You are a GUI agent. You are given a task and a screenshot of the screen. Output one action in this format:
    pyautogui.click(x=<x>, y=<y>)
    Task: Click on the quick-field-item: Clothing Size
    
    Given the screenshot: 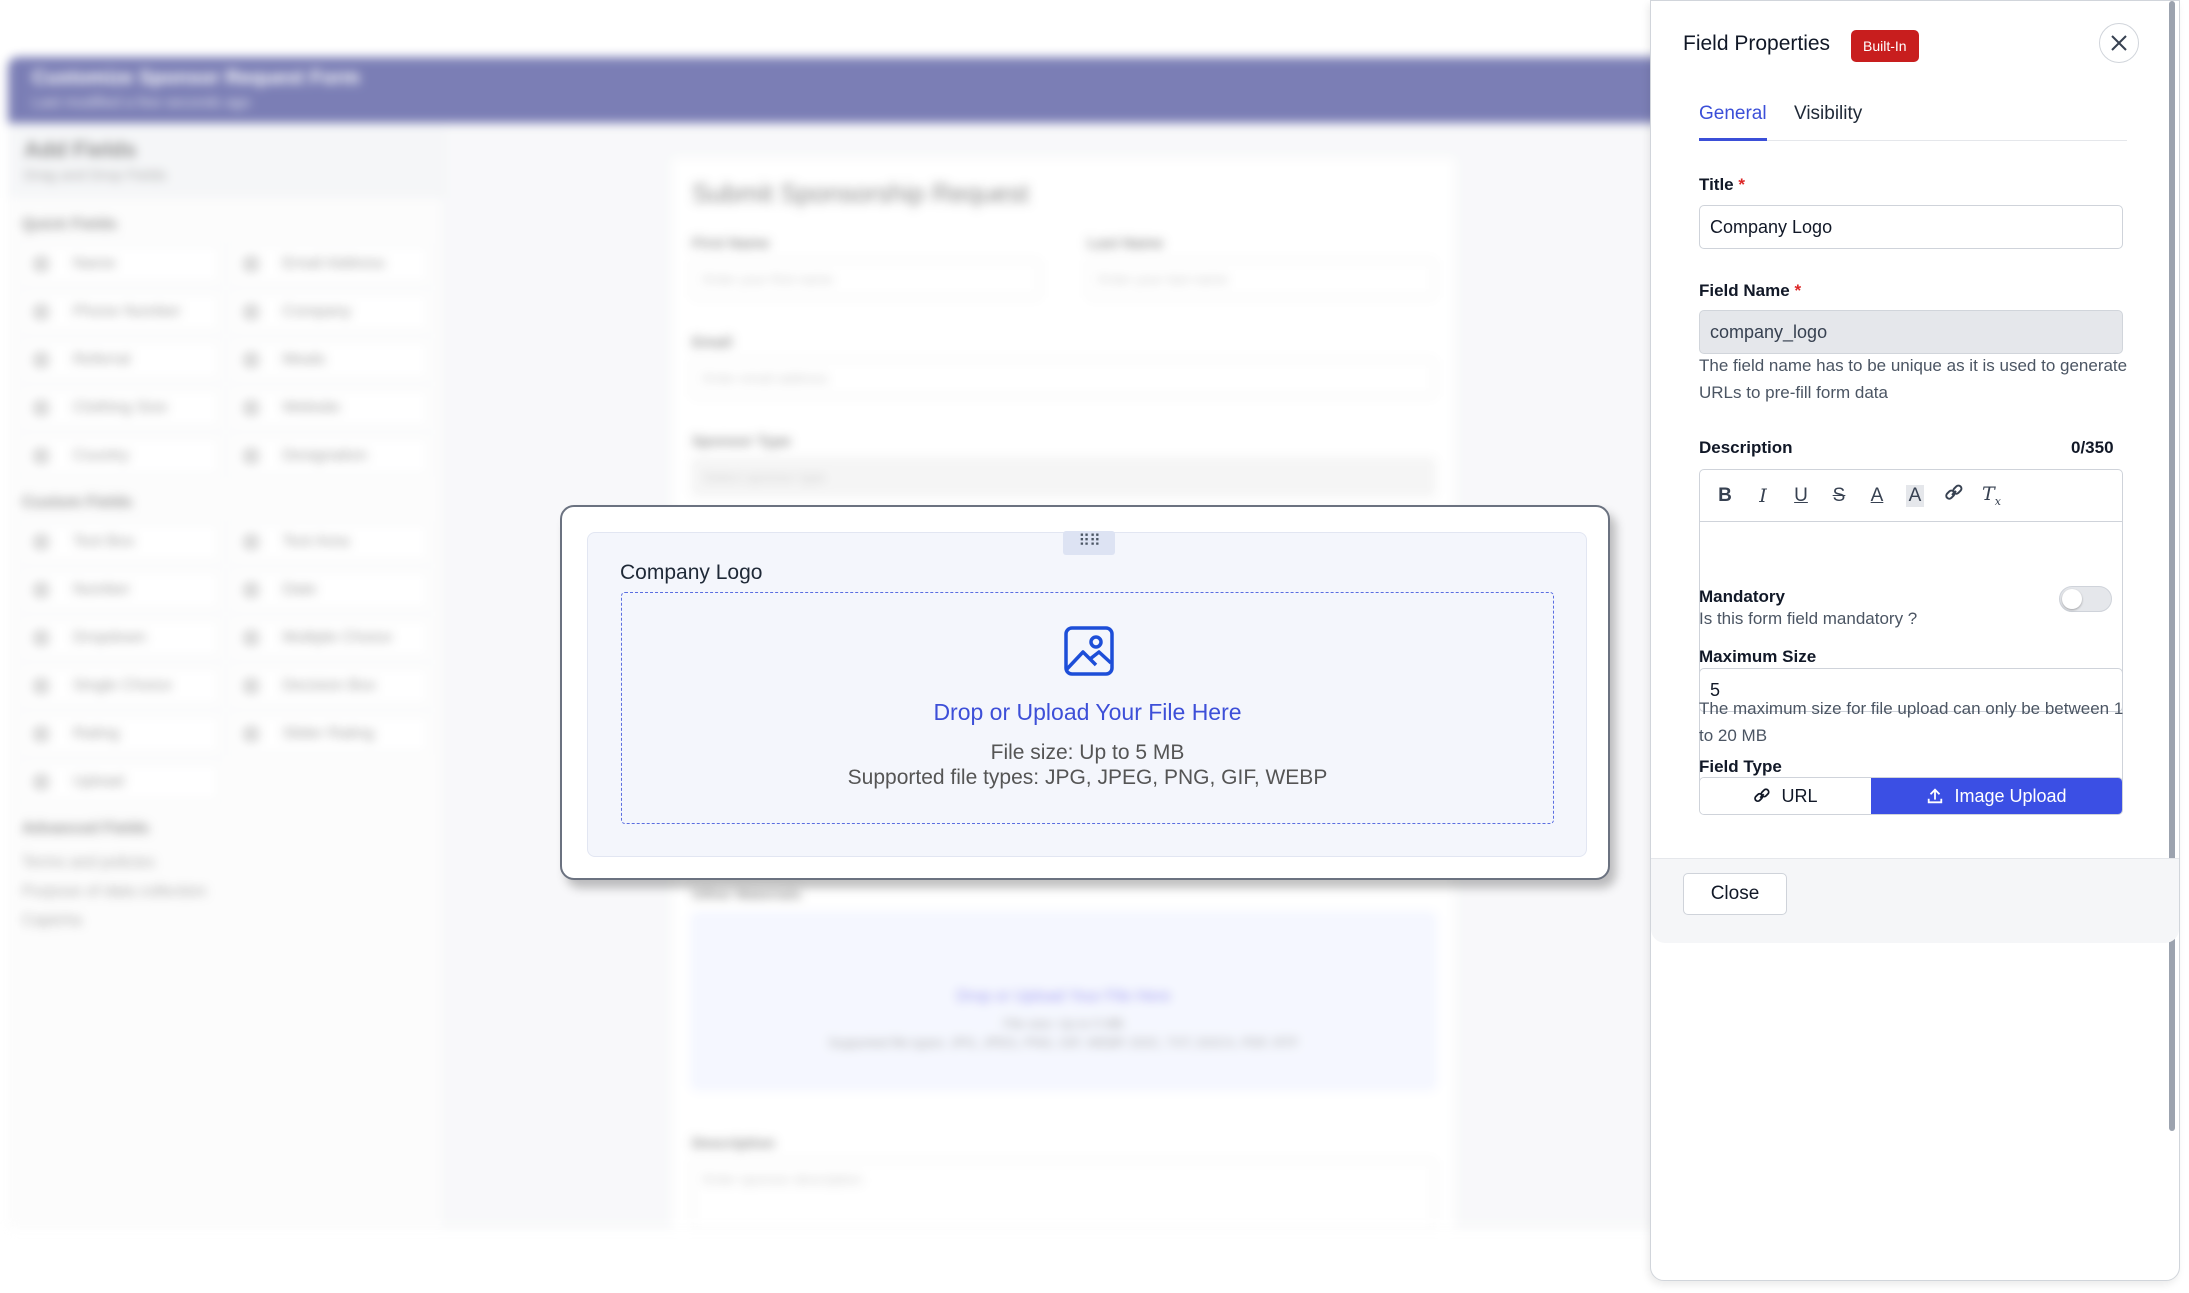 What is the action you would take?
    pyautogui.click(x=121, y=408)
    